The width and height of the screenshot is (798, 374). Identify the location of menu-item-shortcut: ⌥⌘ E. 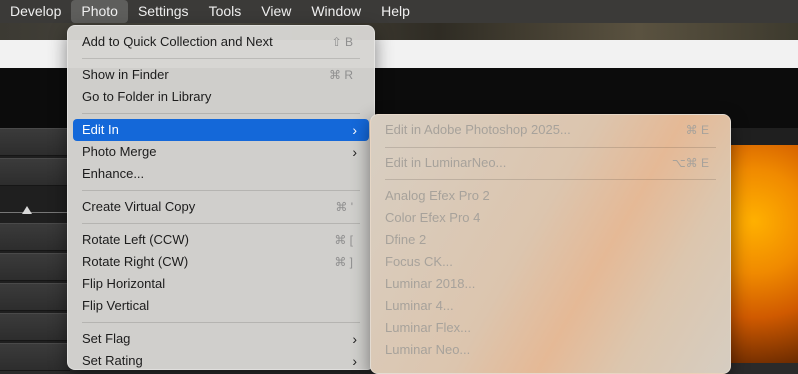
(690, 163).